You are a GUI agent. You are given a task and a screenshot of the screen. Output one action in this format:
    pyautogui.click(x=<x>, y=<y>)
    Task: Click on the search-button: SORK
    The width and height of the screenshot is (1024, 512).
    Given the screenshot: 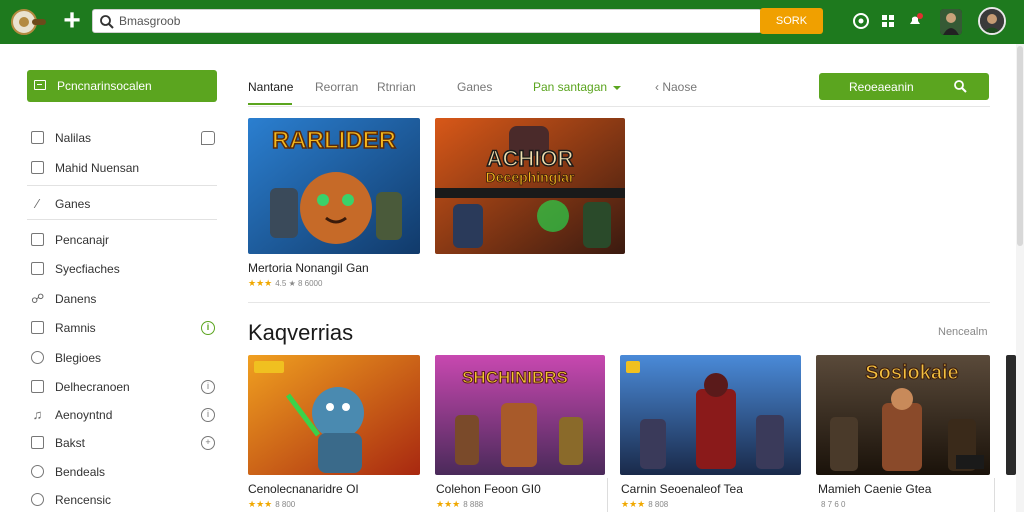 What is the action you would take?
    pyautogui.click(x=791, y=21)
    